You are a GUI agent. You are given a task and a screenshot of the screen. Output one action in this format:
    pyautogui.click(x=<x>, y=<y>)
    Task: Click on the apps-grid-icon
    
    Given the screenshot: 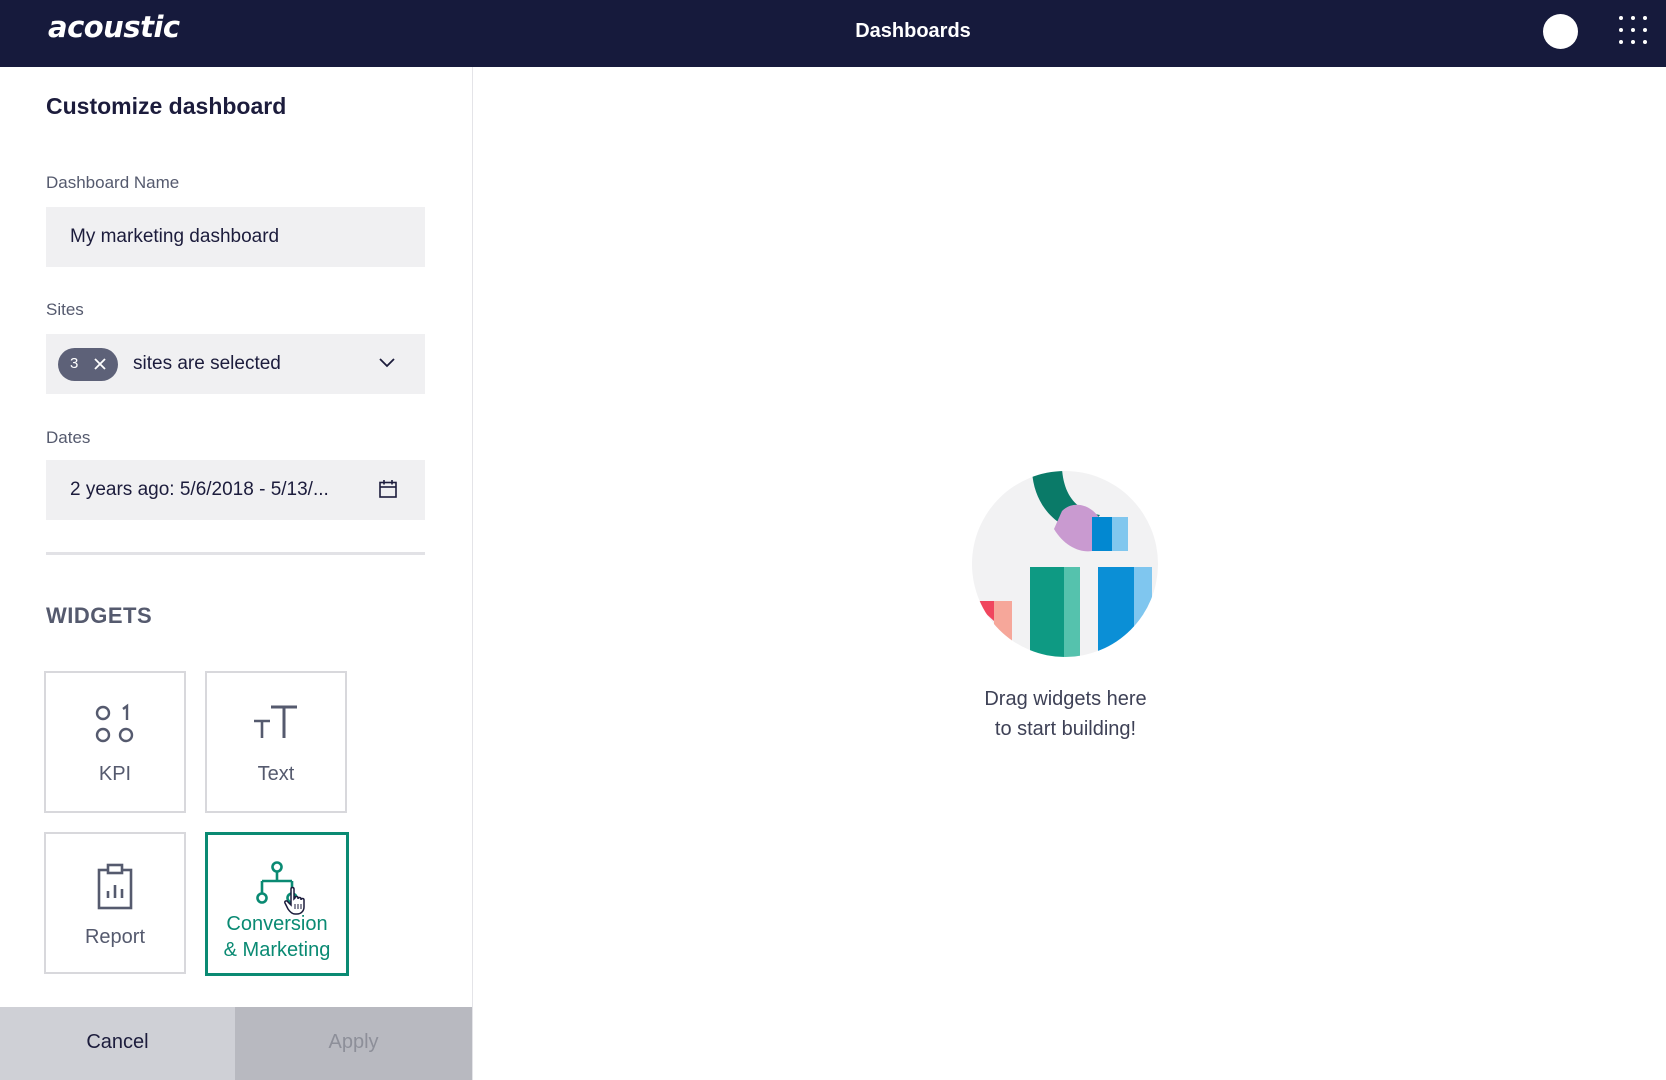 What is the action you would take?
    pyautogui.click(x=1633, y=30)
    